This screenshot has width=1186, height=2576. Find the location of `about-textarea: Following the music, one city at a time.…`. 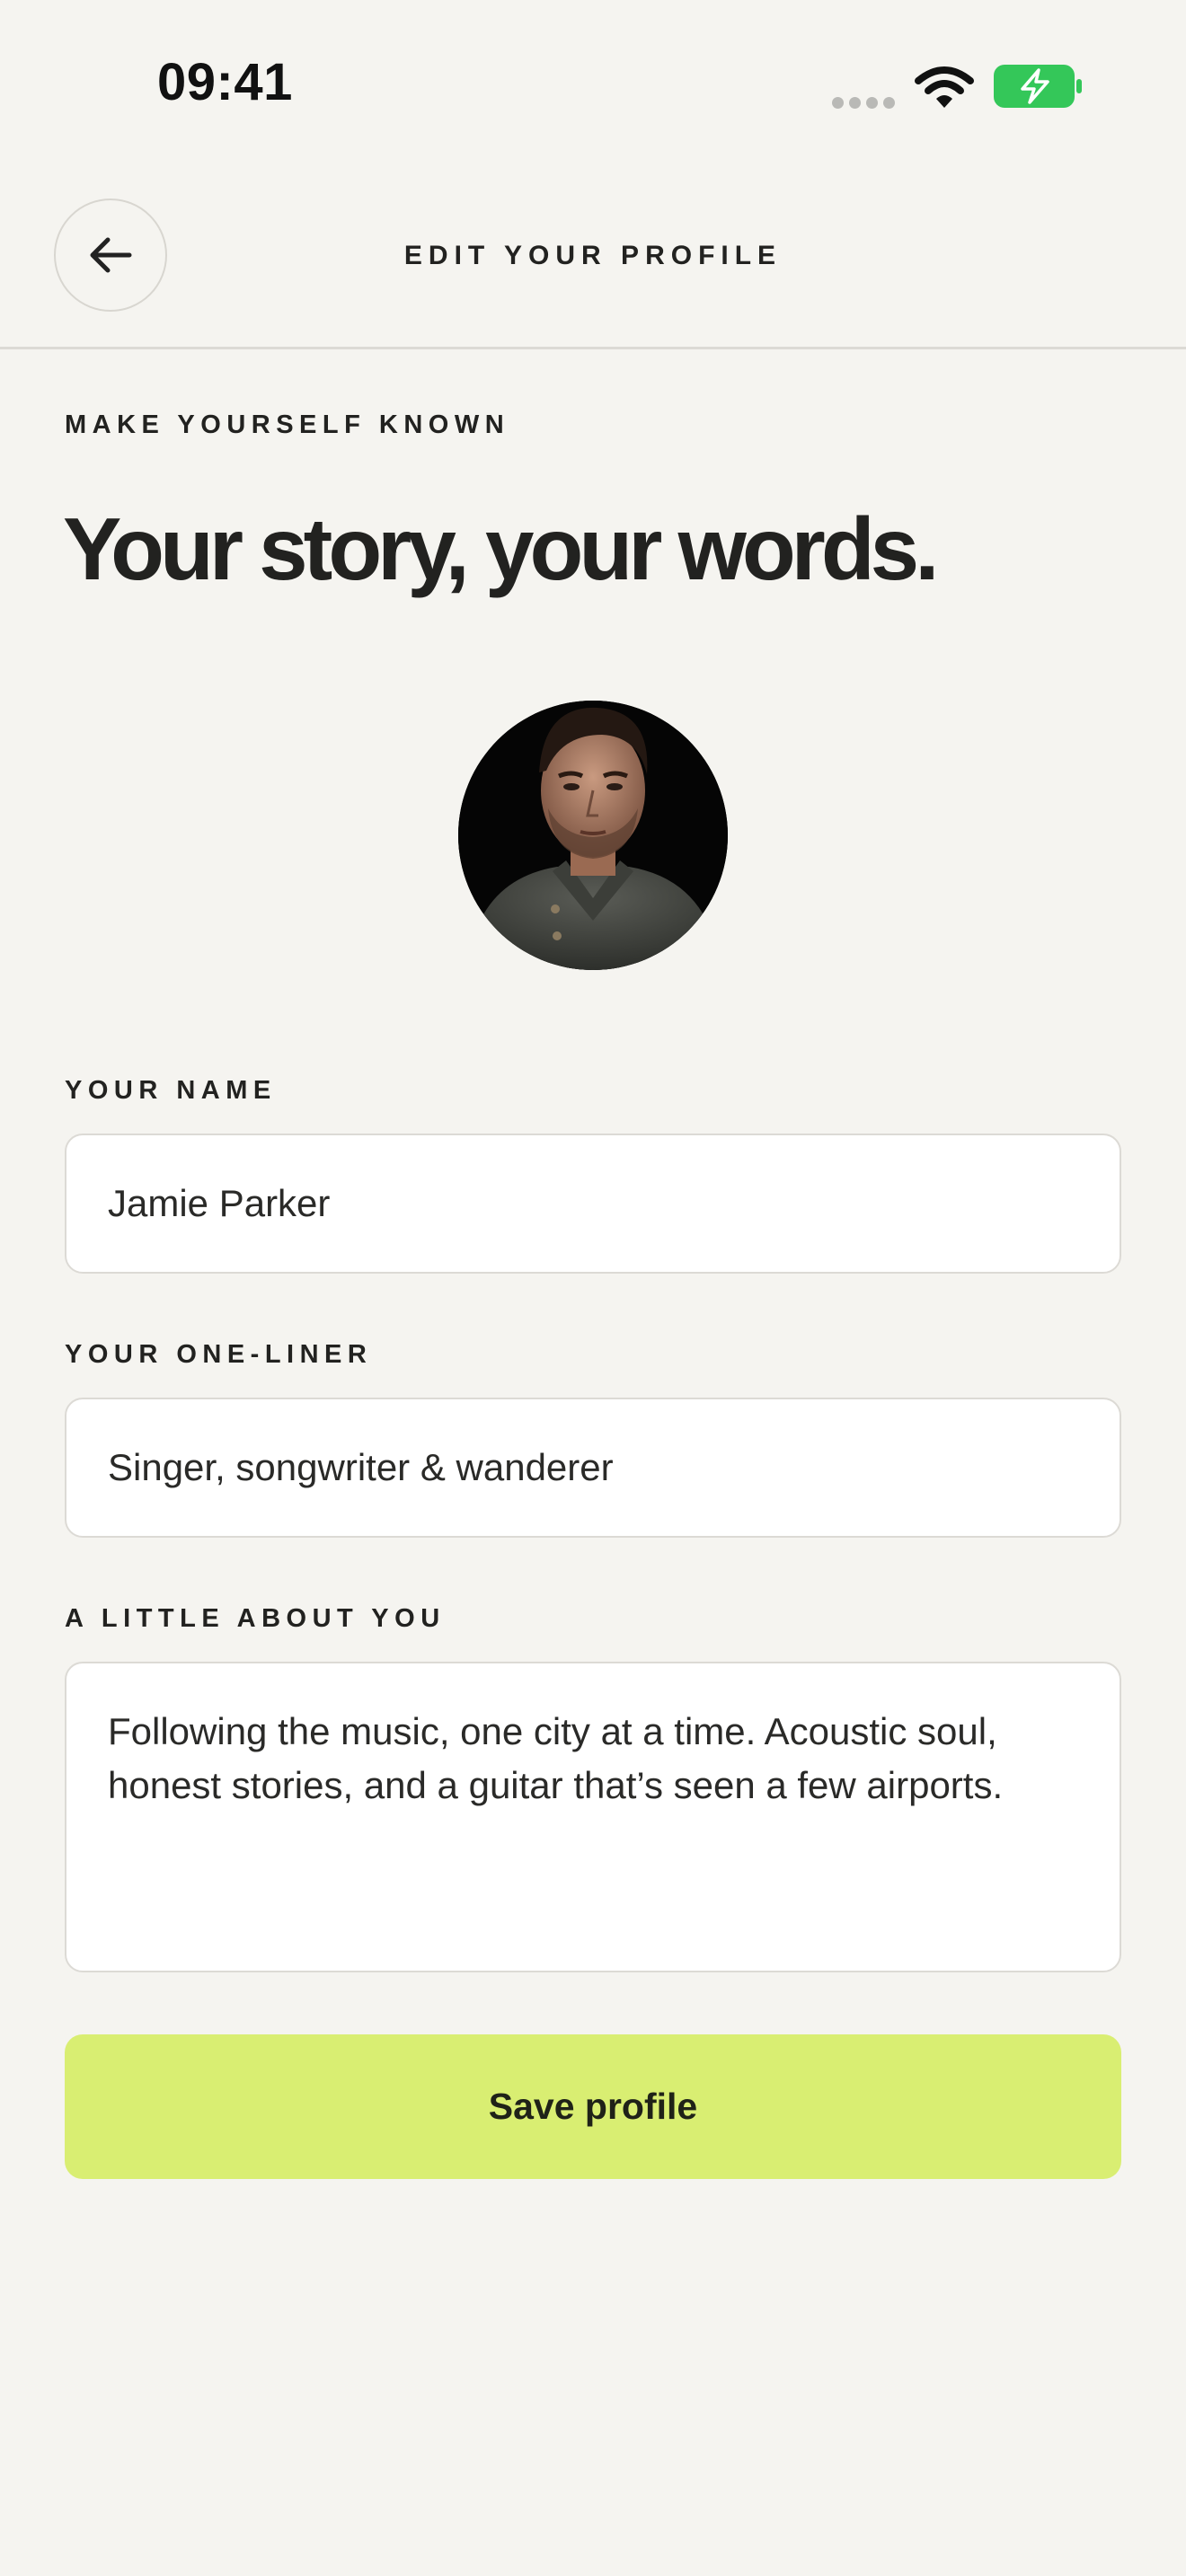

about-textarea: Following the music, one city at a time.… is located at coordinates (593, 1817).